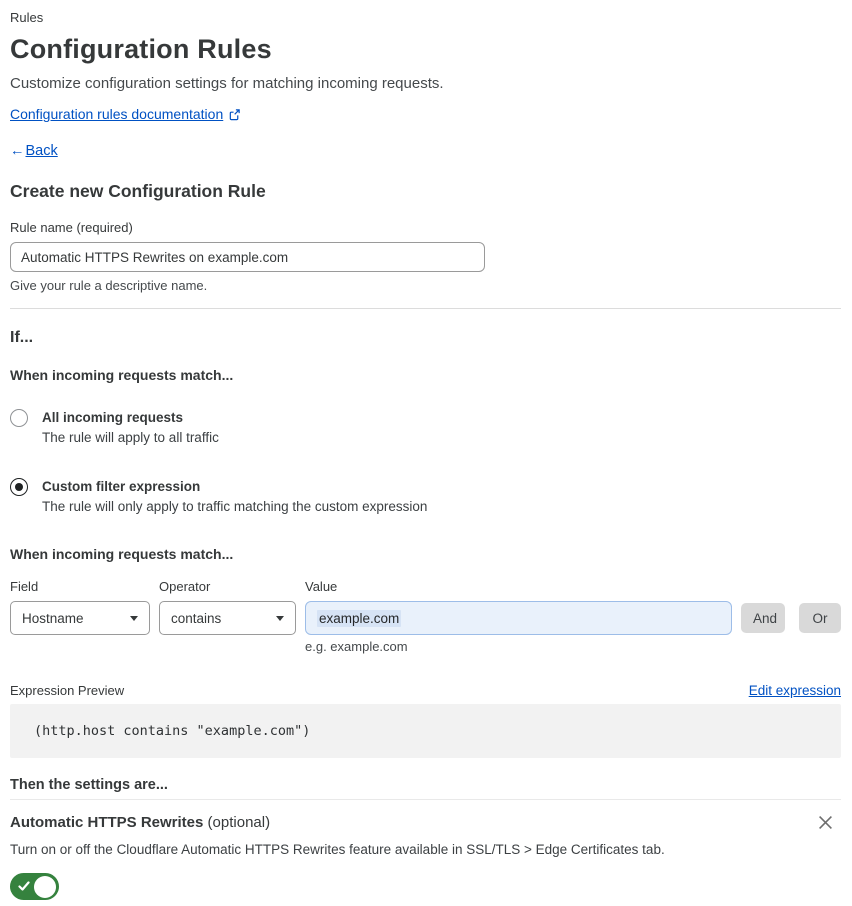 Image resolution: width=852 pixels, height=906 pixels. What do you see at coordinates (247, 257) in the screenshot?
I see `rule-name-input` at bounding box center [247, 257].